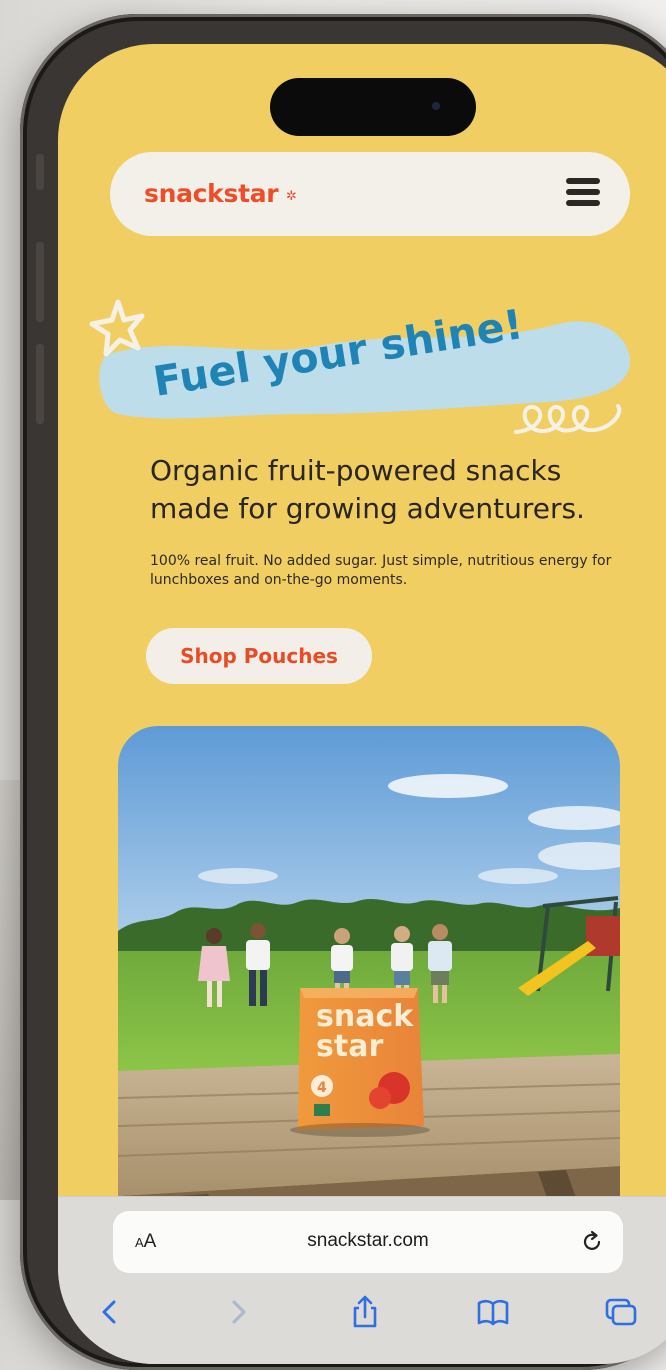 This screenshot has height=1370, width=666. I want to click on dynamic-island, so click(373, 107).